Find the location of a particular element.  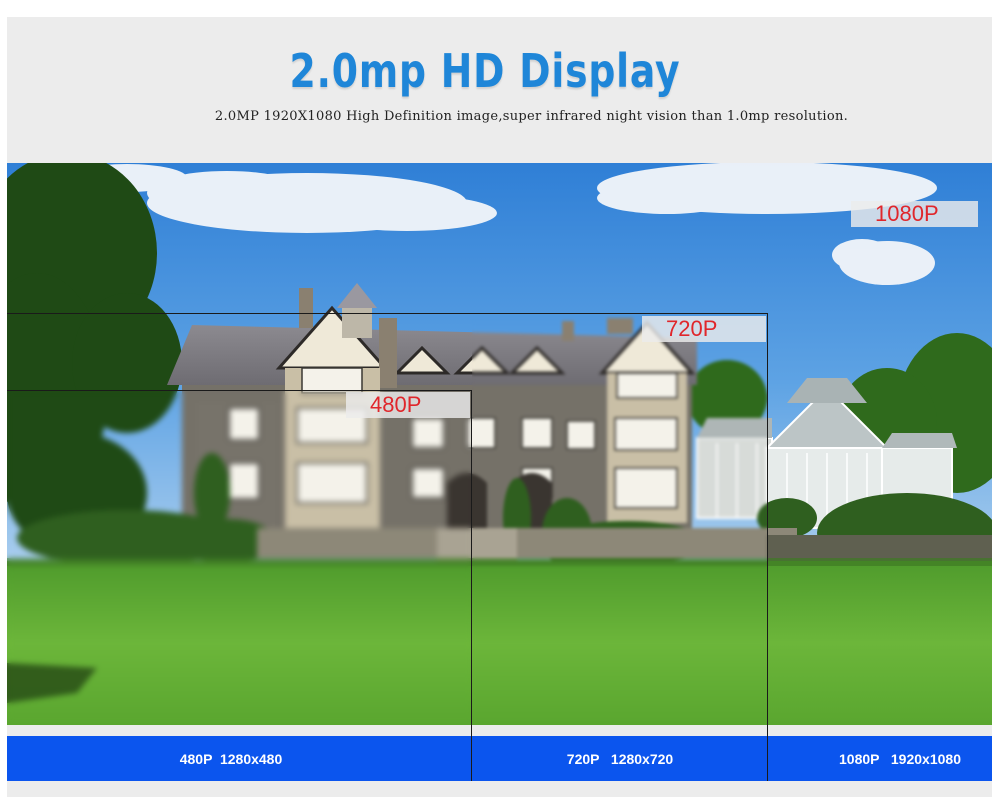

label-1080p: 1080P is located at coordinates (914, 214).